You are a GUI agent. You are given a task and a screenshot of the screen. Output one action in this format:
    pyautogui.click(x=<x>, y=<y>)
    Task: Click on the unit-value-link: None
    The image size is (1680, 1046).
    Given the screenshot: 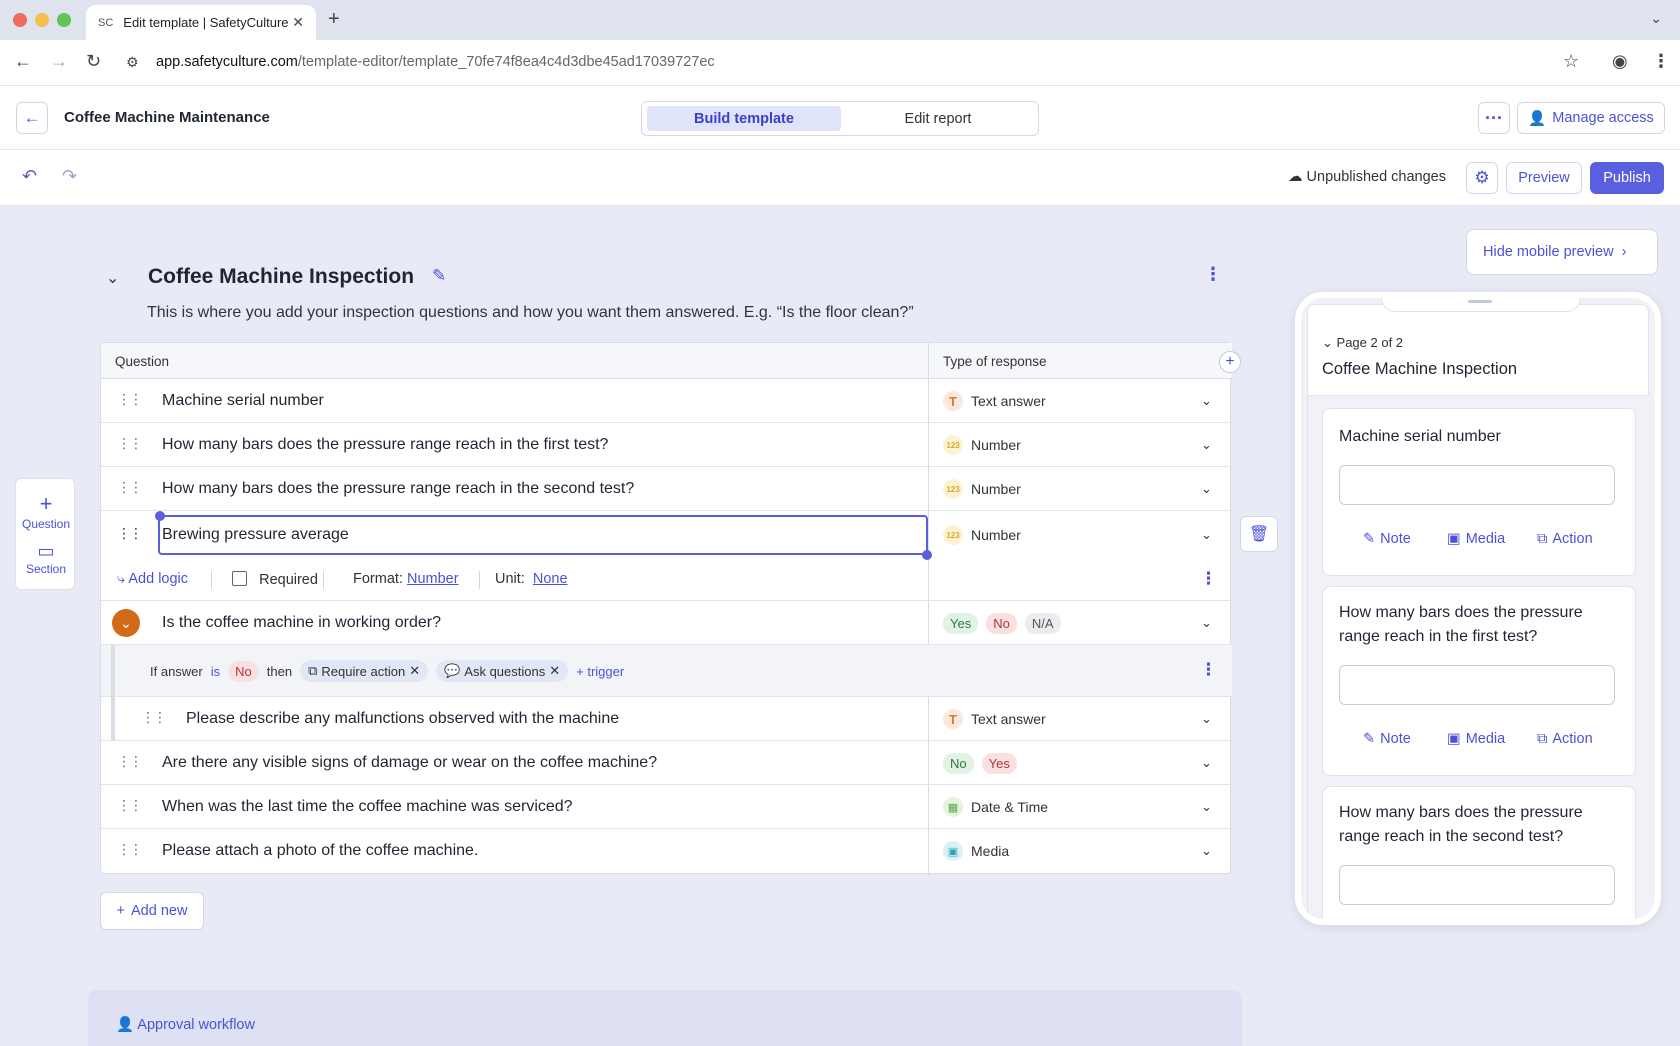 What is the action you would take?
    pyautogui.click(x=550, y=579)
    